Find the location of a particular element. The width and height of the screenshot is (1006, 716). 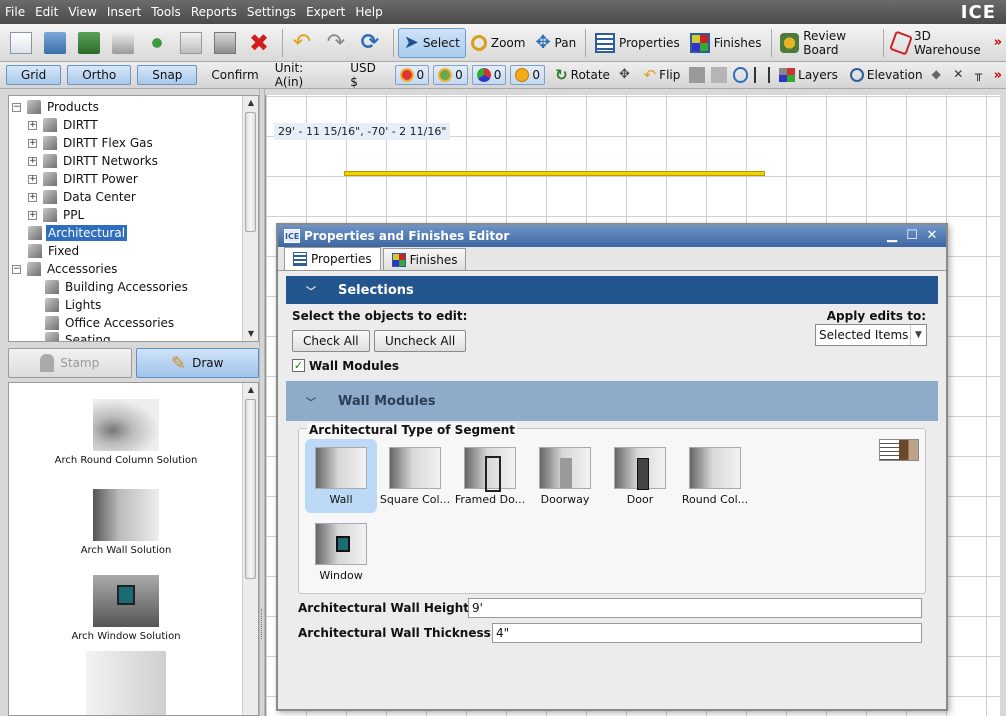

menu-insert: Insert is located at coordinates (124, 12).